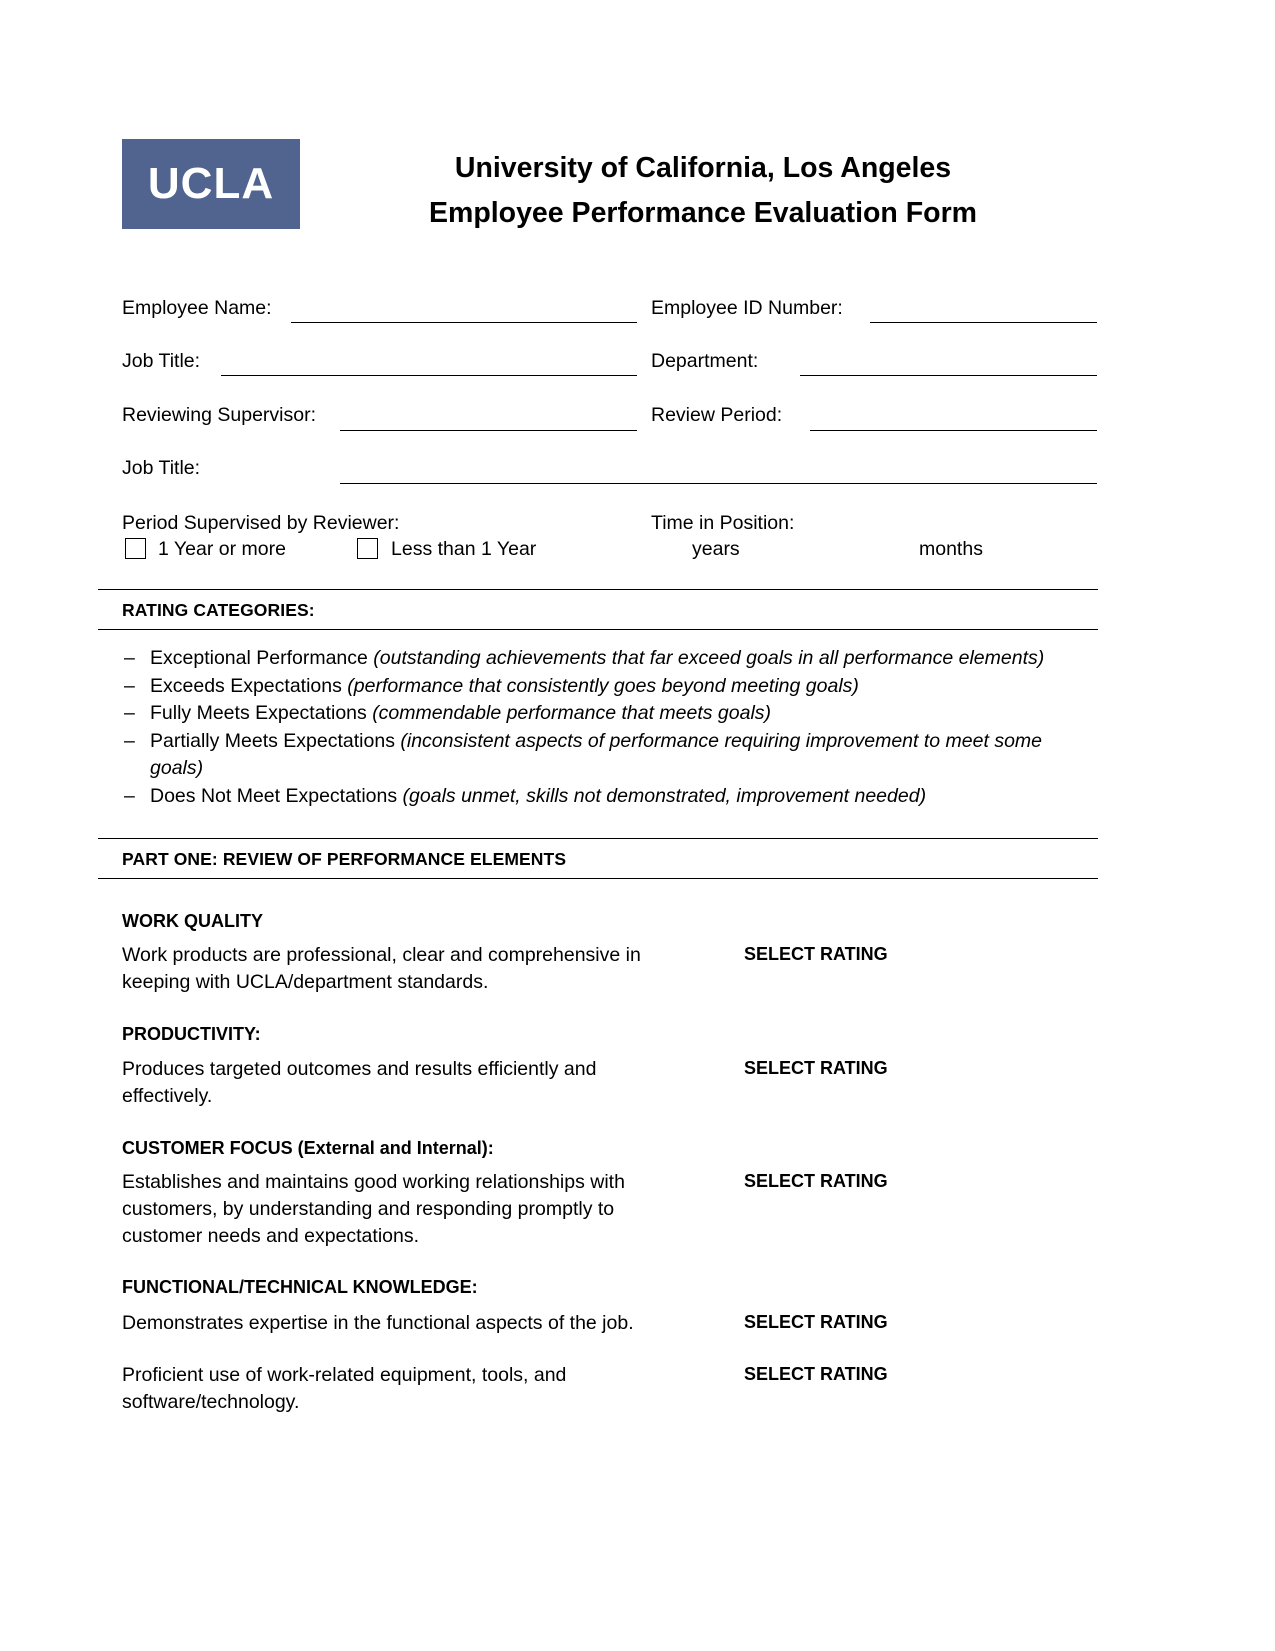 This screenshot has width=1275, height=1651. I want to click on checkbox-less-than-one-year, so click(367, 548).